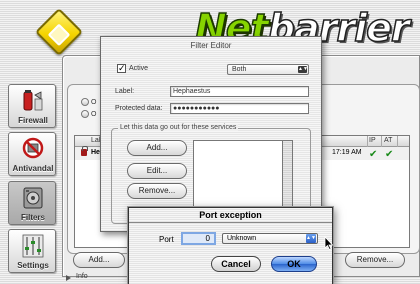 The width and height of the screenshot is (420, 284). What do you see at coordinates (239, 69) in the screenshot?
I see `direction-value: Both` at bounding box center [239, 69].